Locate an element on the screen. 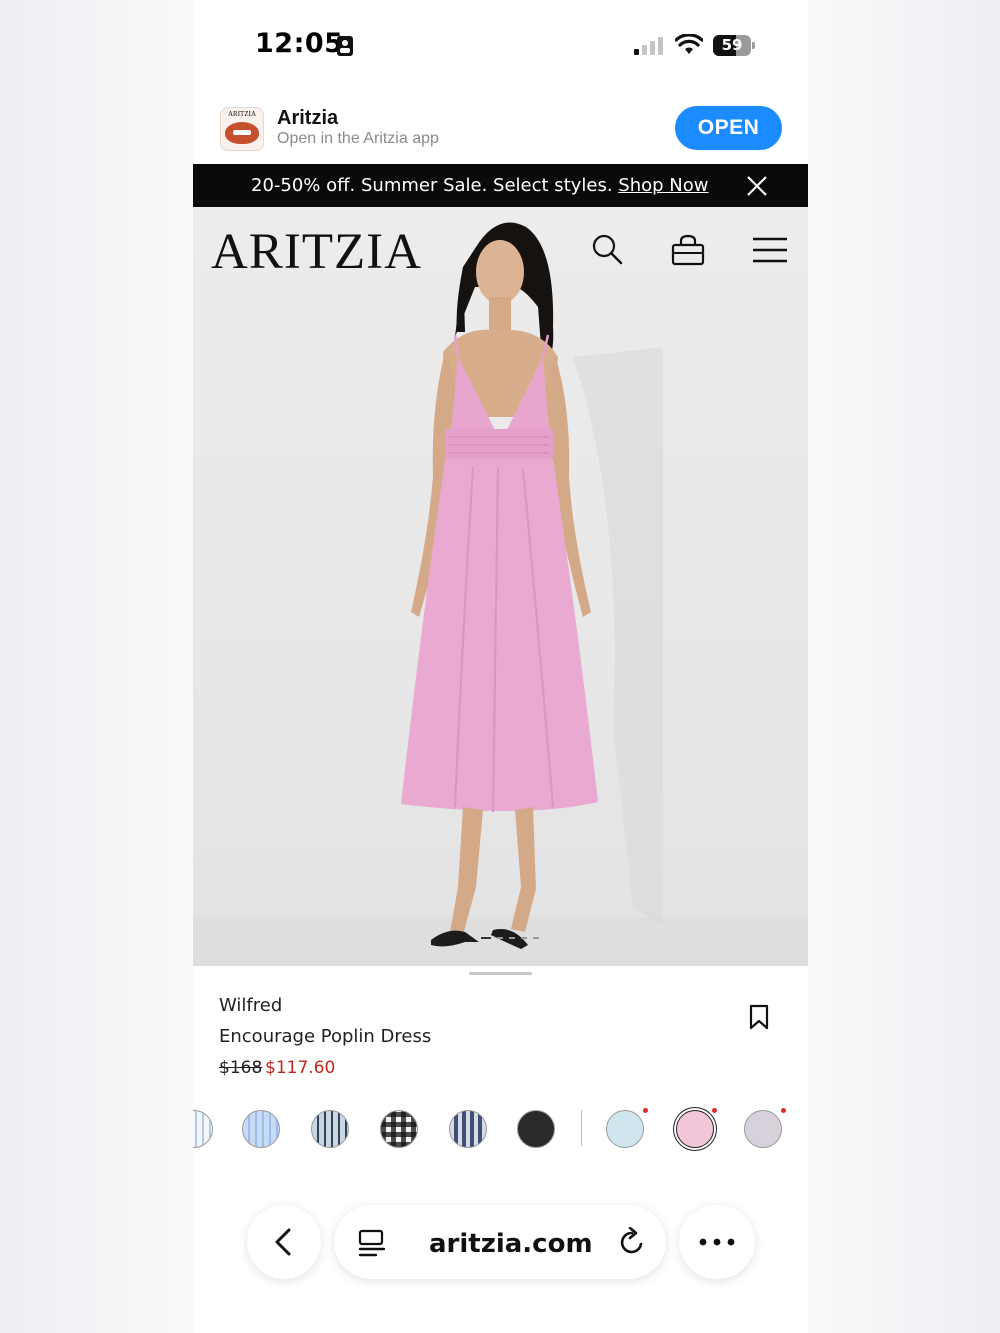 This screenshot has height=1333, width=1000. sheet-grabber is located at coordinates (500, 973).